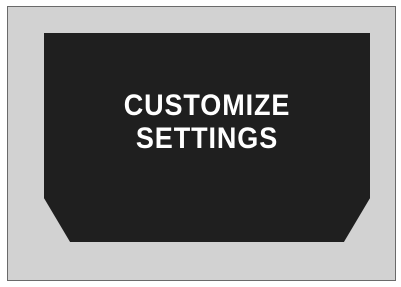 The image size is (401, 287). What do you see at coordinates (207, 105) in the screenshot?
I see `message-line-1: CUSTOMIZE` at bounding box center [207, 105].